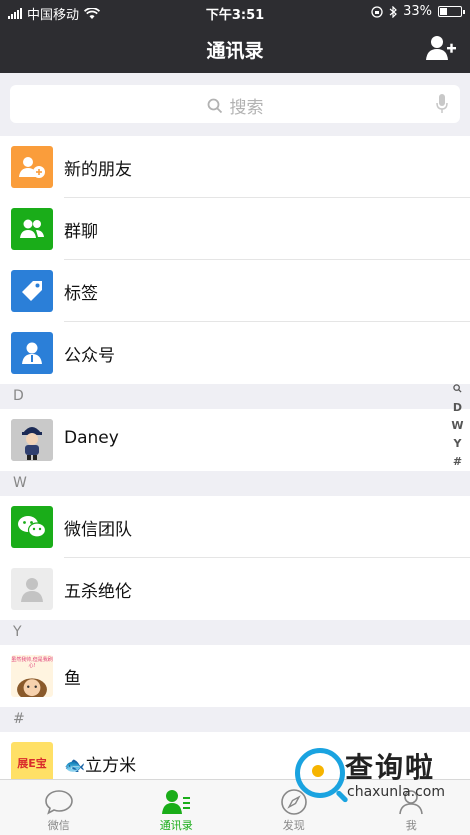 This screenshot has height=835, width=470. I want to click on index-letter-y: Y, so click(457, 444).